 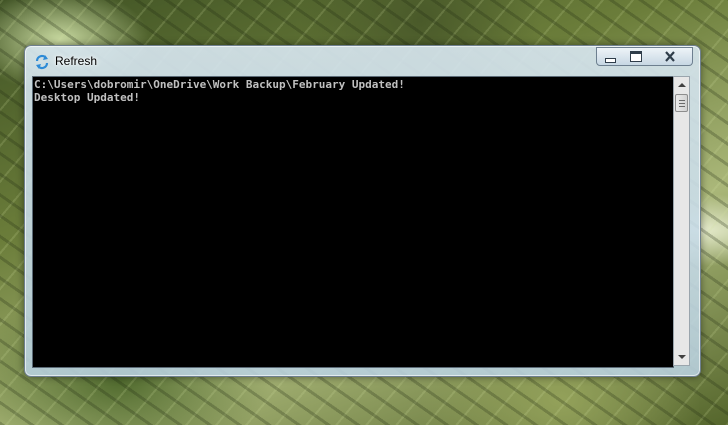 I want to click on minimize-icon, so click(x=610, y=60).